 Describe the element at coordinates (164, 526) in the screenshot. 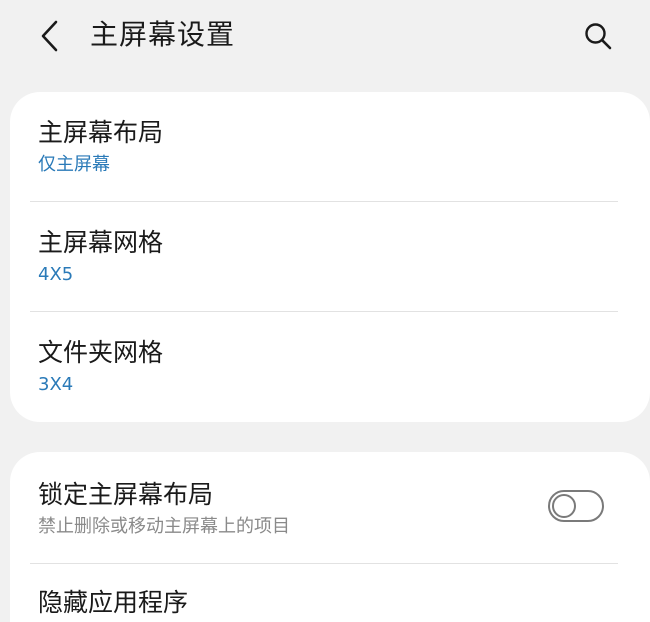

I see `setting-description: 禁止删除或移动主屏幕上的项目` at that location.